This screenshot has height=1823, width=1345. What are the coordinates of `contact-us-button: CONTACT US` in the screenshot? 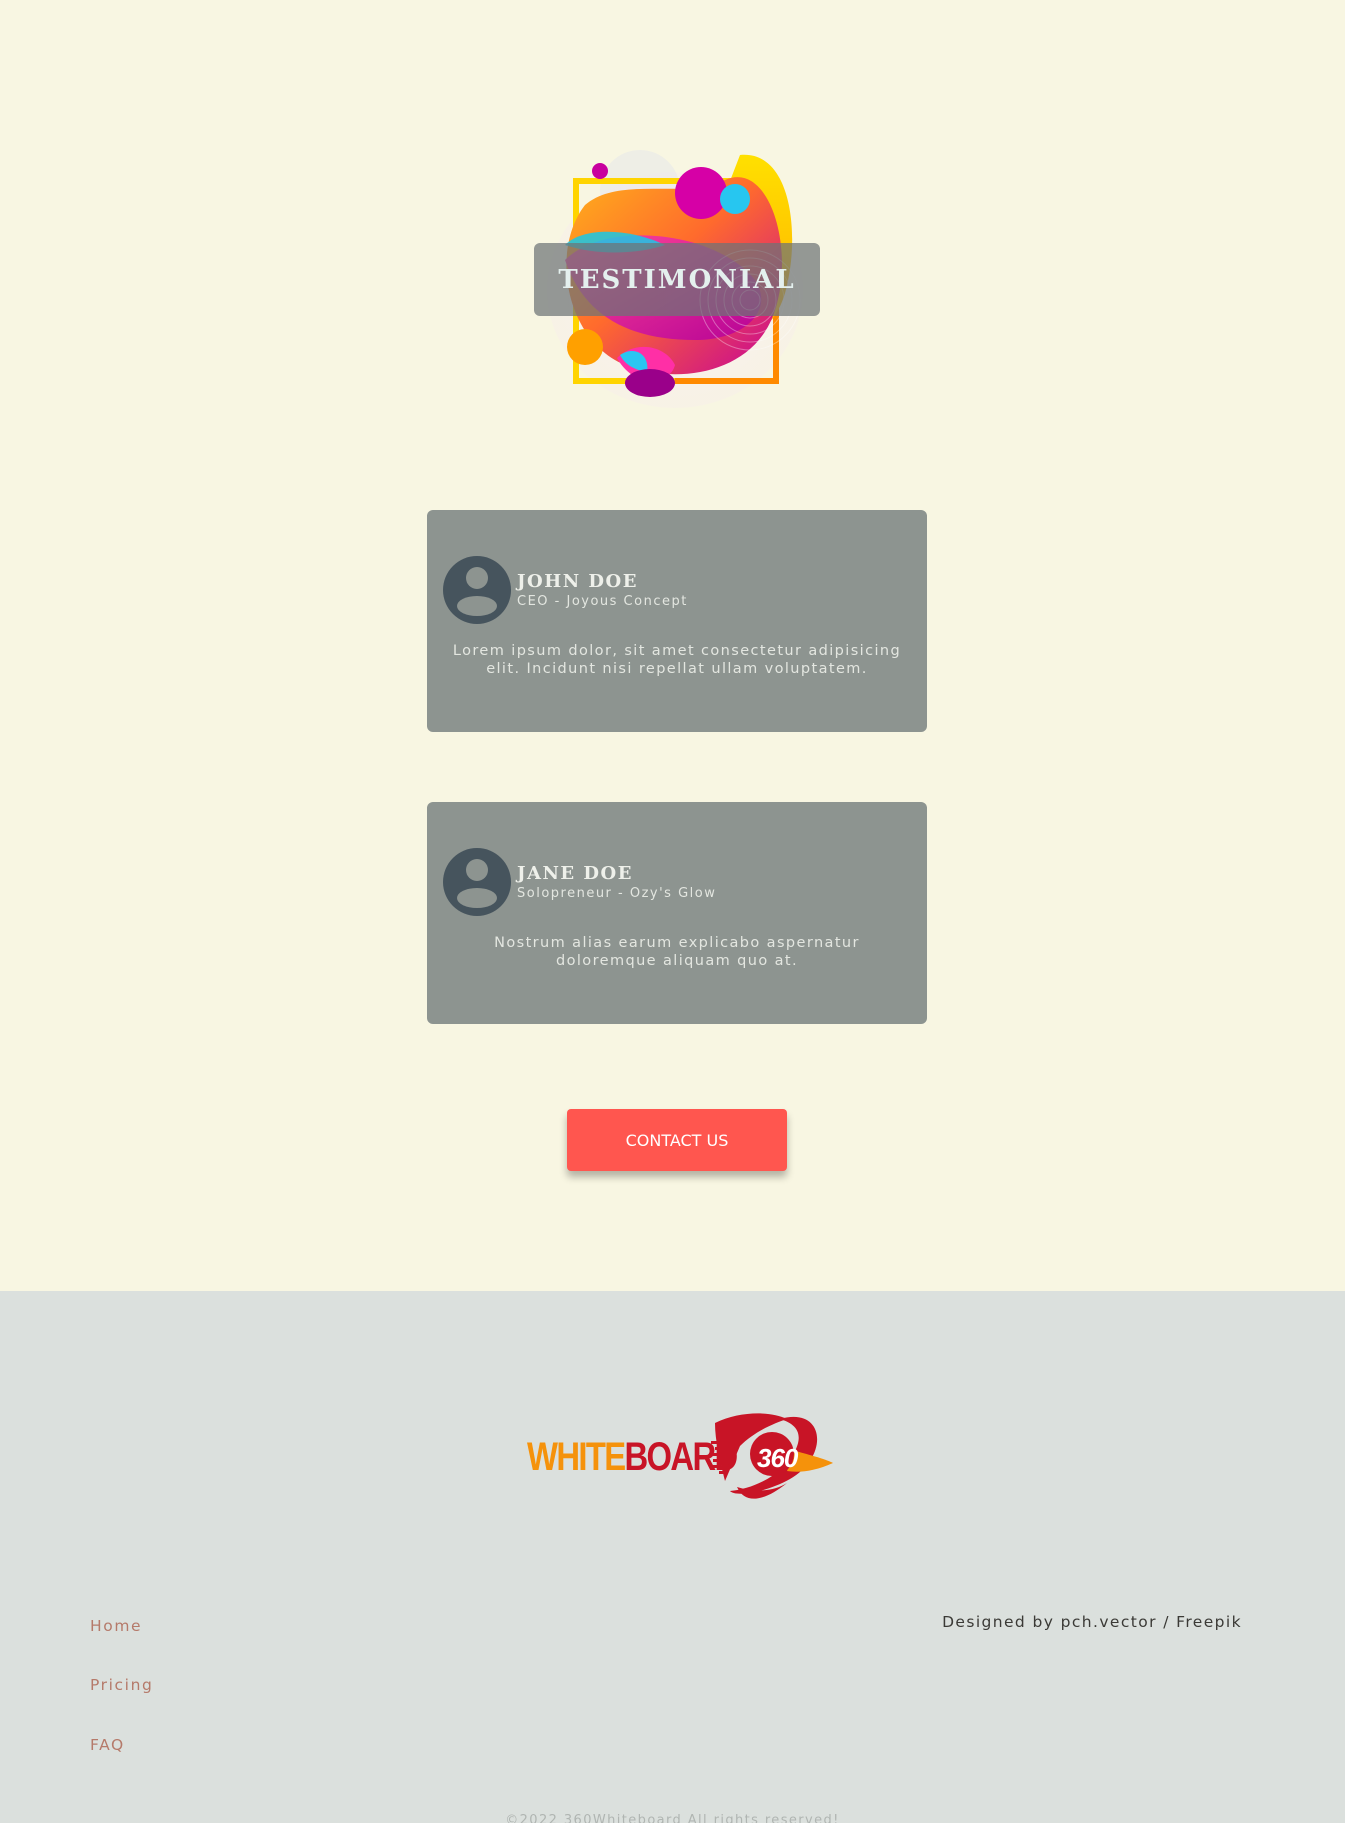 It's located at (677, 1140).